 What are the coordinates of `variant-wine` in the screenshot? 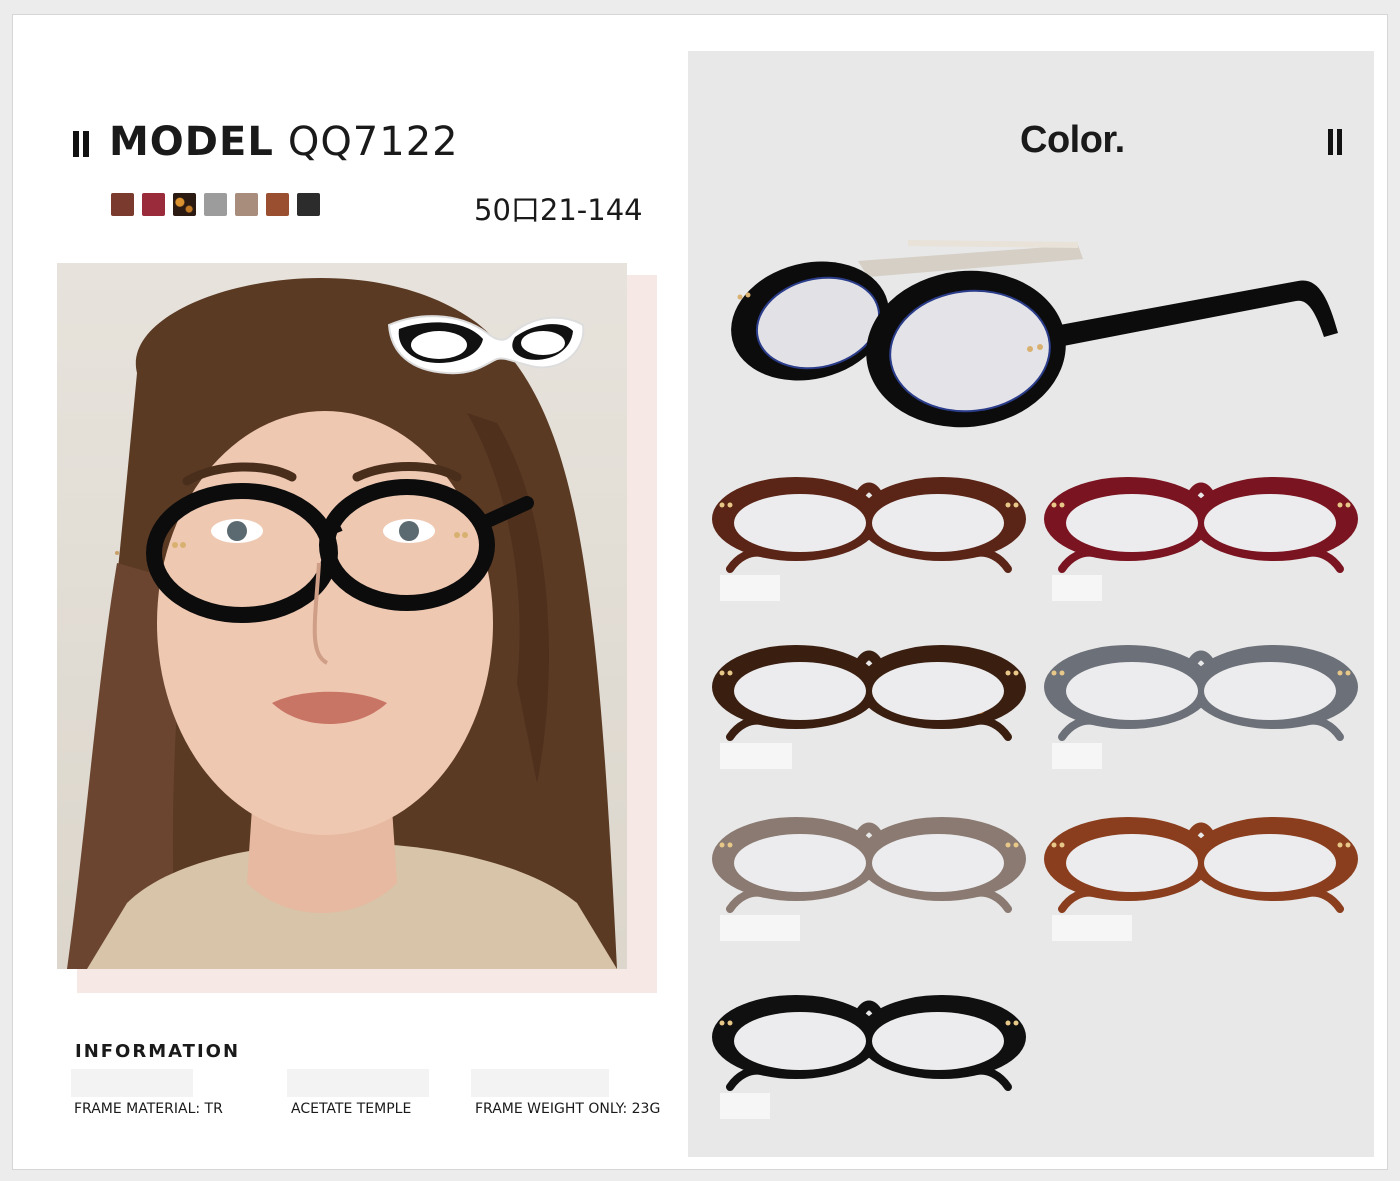 It's located at (1201, 541).